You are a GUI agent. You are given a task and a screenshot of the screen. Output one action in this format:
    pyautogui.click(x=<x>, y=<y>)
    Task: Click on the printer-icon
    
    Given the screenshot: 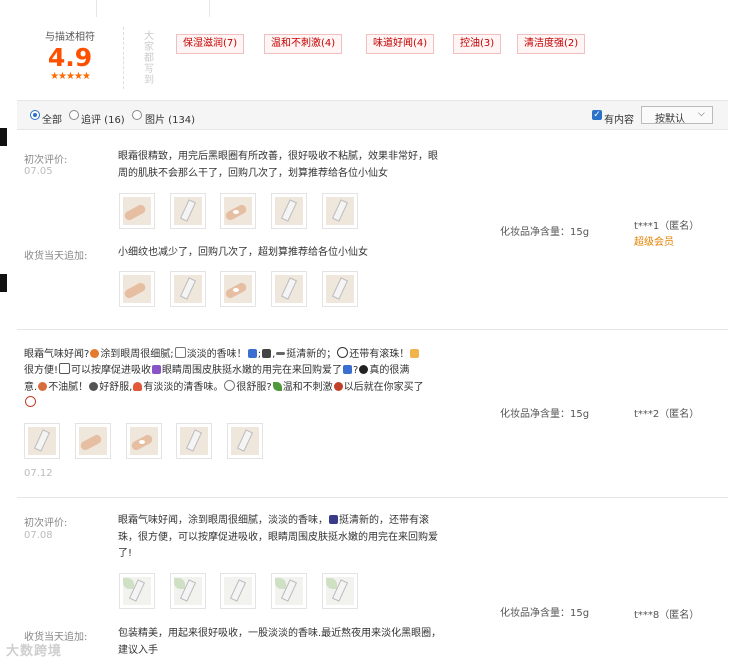 What is the action you would take?
    pyautogui.click(x=267, y=353)
    